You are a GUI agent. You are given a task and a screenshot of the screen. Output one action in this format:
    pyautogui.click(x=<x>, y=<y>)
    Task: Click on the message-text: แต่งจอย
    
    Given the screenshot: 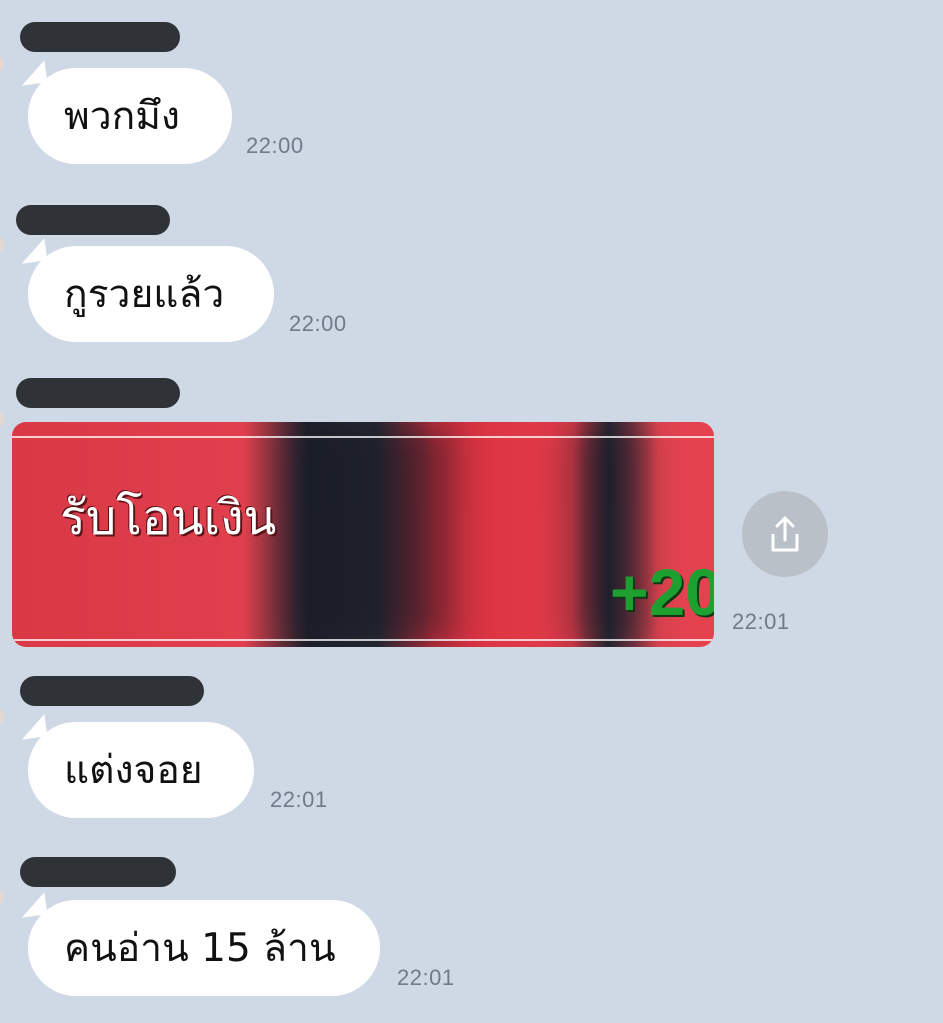 What is the action you would take?
    pyautogui.click(x=133, y=770)
    